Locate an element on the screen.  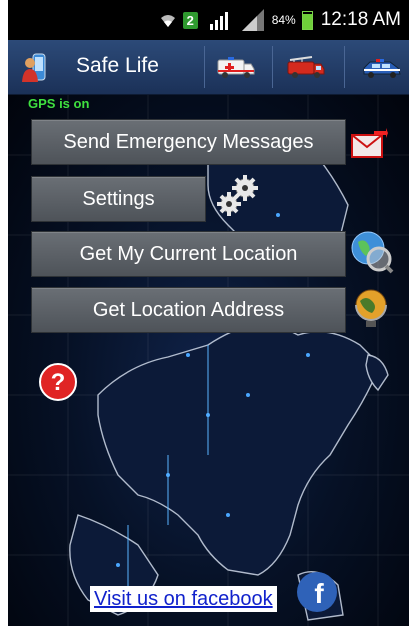
gear-icon is located at coordinates (239, 196).